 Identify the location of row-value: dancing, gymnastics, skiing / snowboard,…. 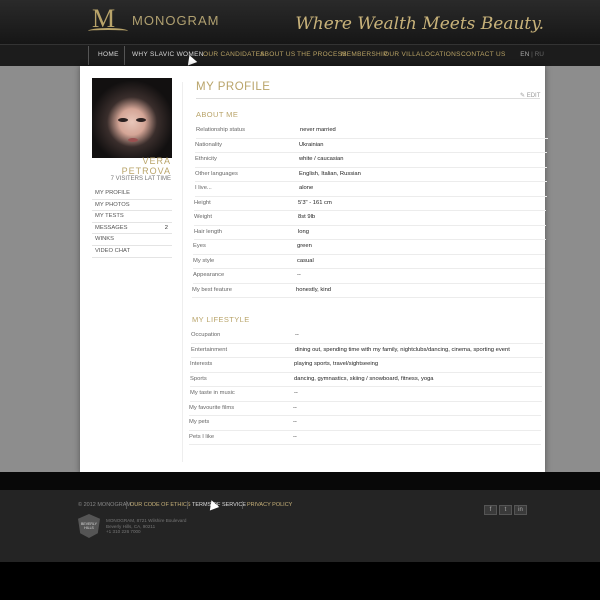
(364, 378).